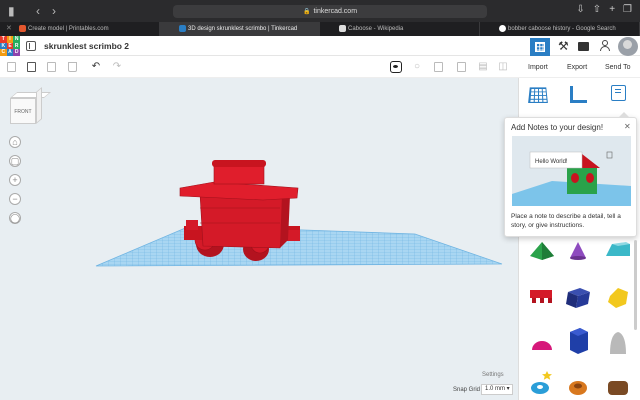 This screenshot has height=400, width=640. Describe the element at coordinates (493, 375) in the screenshot. I see `settings-link: Settings` at that location.